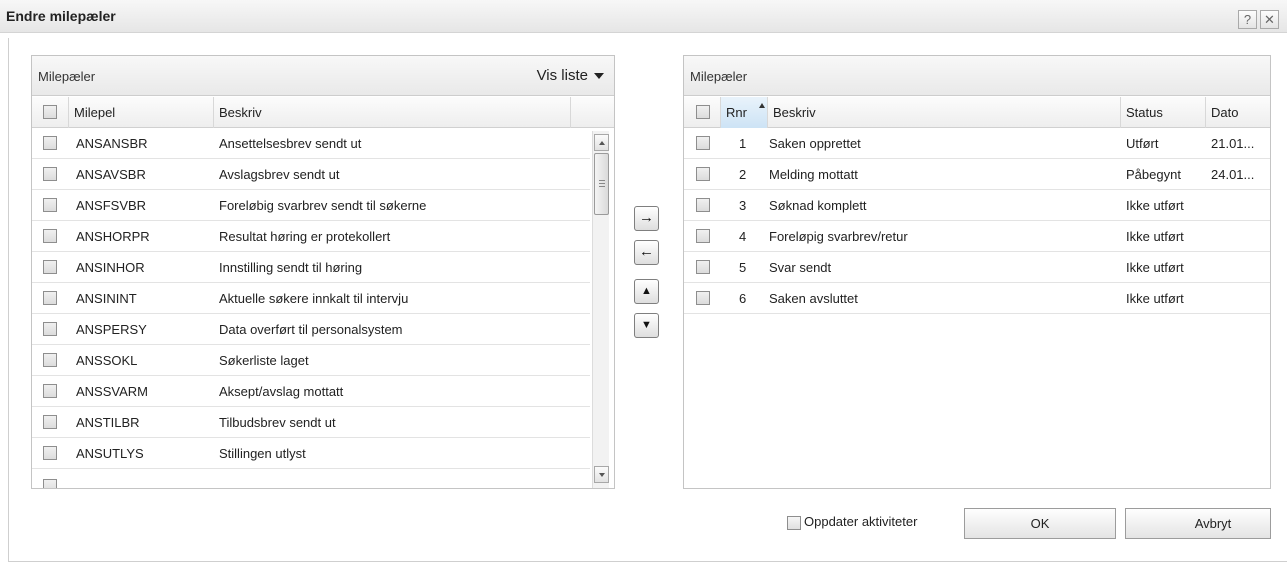 The height and width of the screenshot is (562, 1287). What do you see at coordinates (601, 474) in the screenshot?
I see `scroll-down-button` at bounding box center [601, 474].